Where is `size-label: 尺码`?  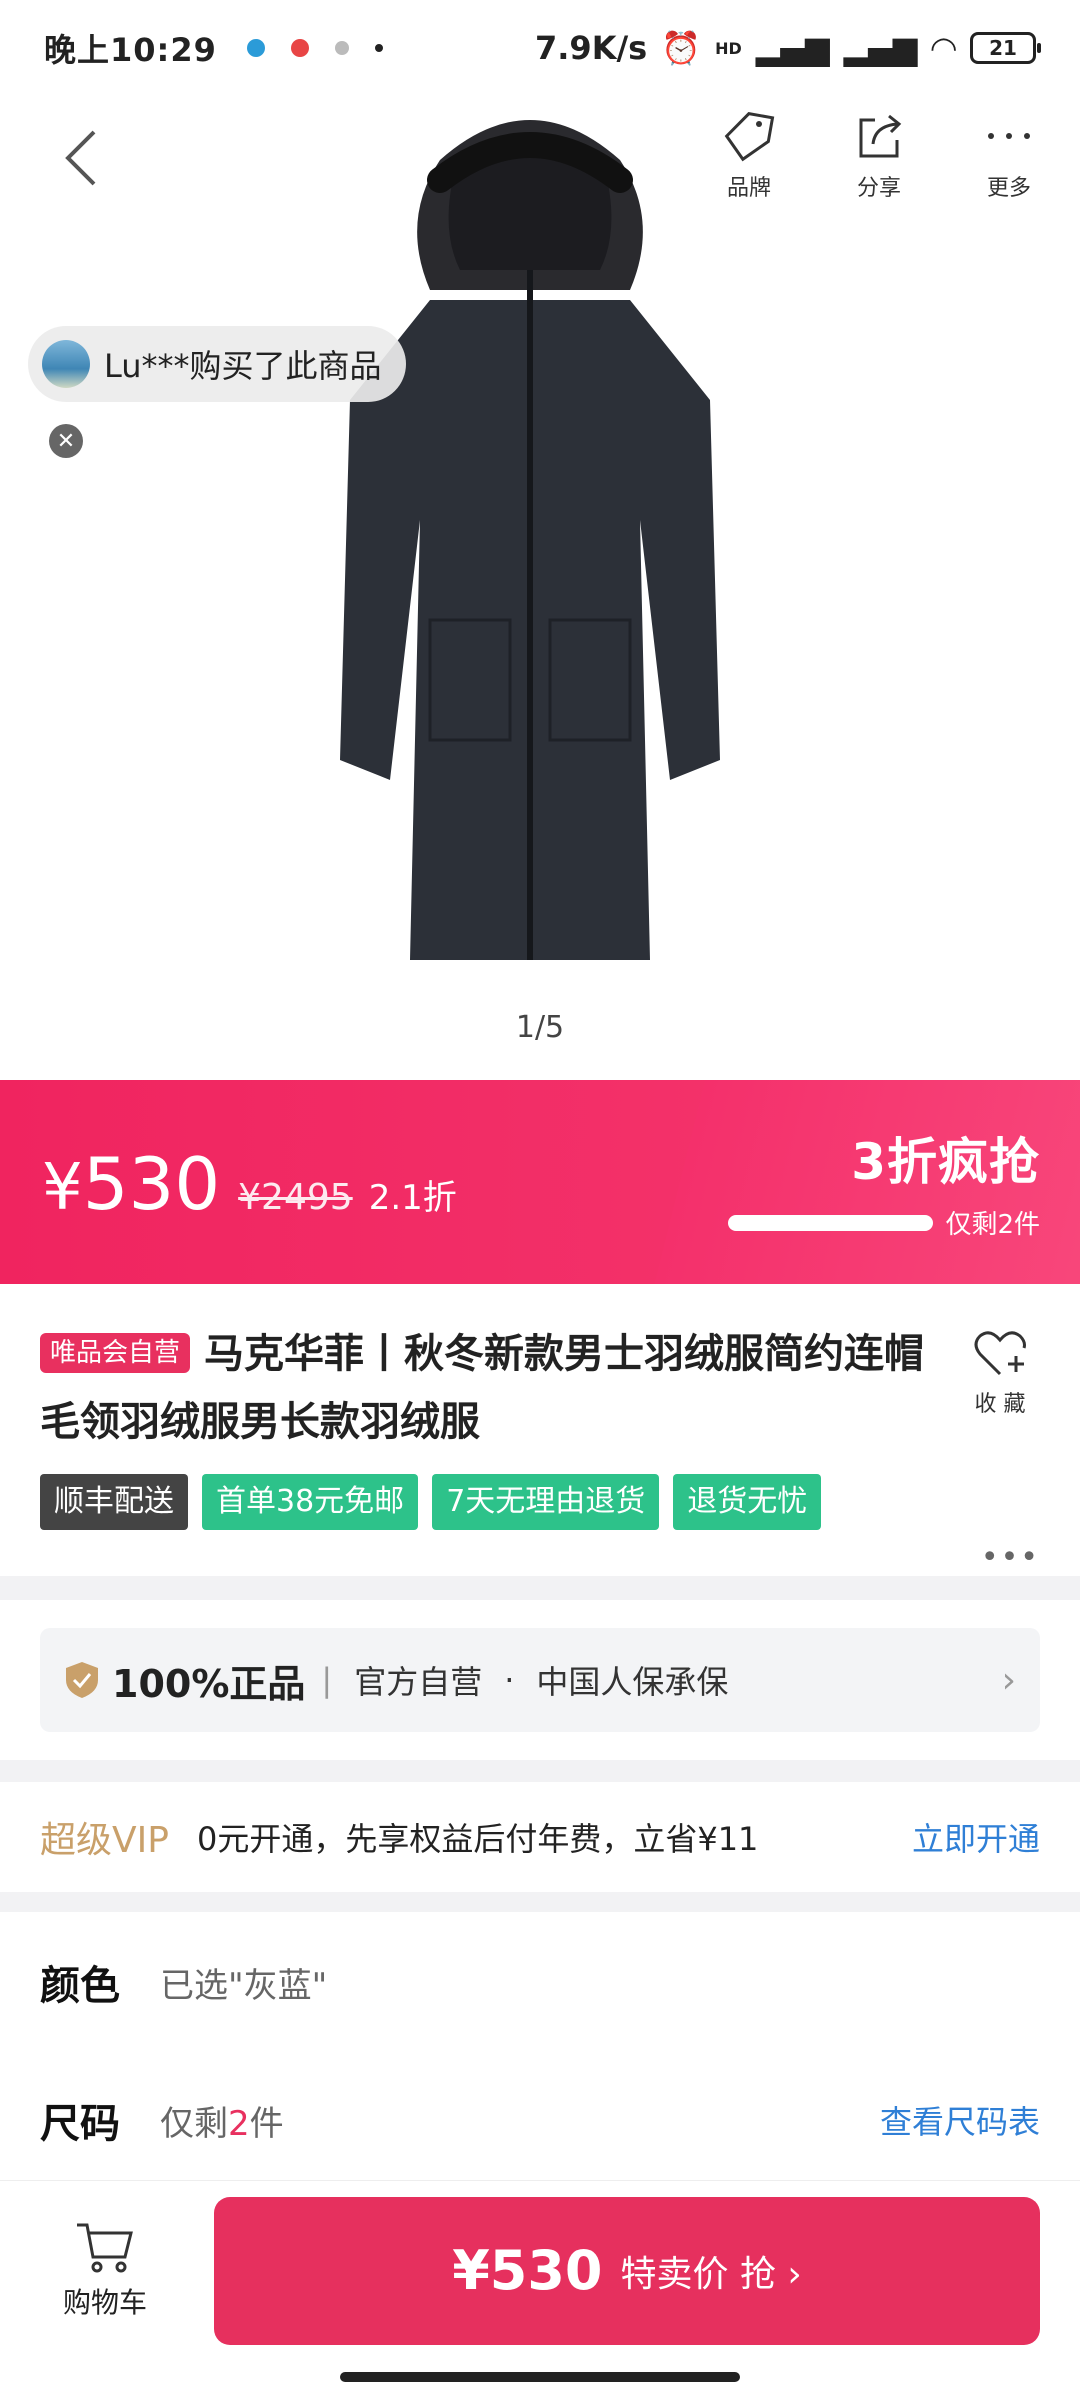
size-label: 尺码 is located at coordinates (80, 2124).